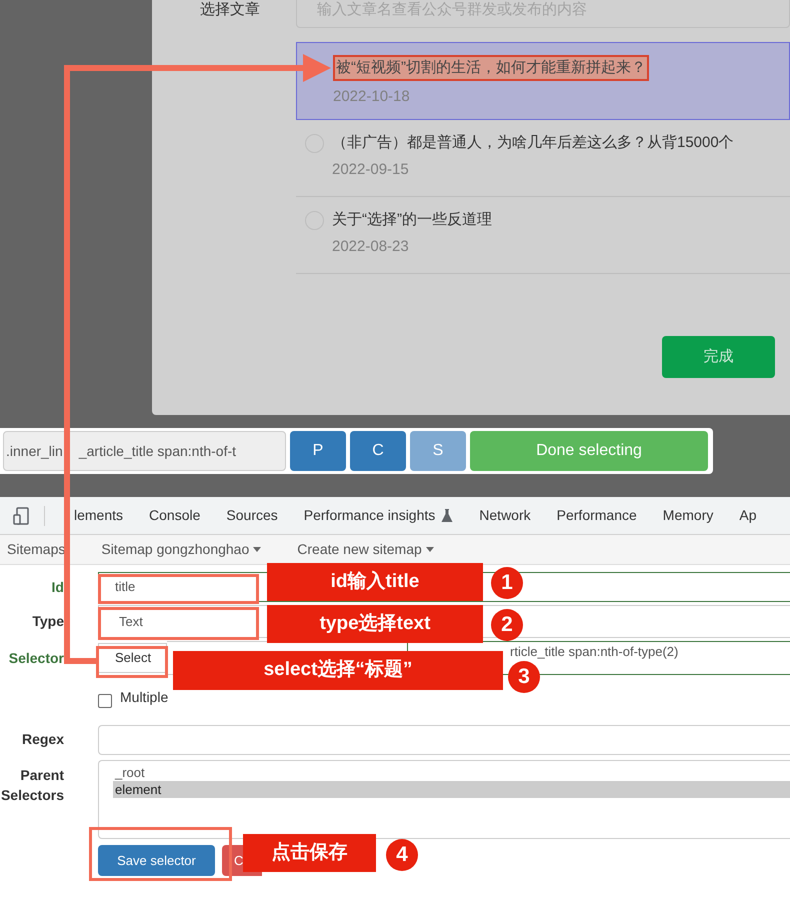  Describe the element at coordinates (533, 143) in the screenshot. I see `article-title: （非广告）都是普通人，为啥几年后差这么多？从背15000个` at that location.